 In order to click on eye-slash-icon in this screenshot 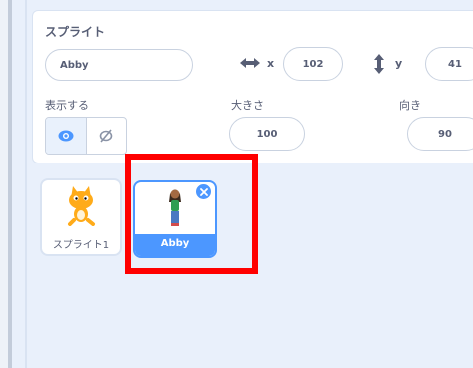, I will do `click(106, 136)`.